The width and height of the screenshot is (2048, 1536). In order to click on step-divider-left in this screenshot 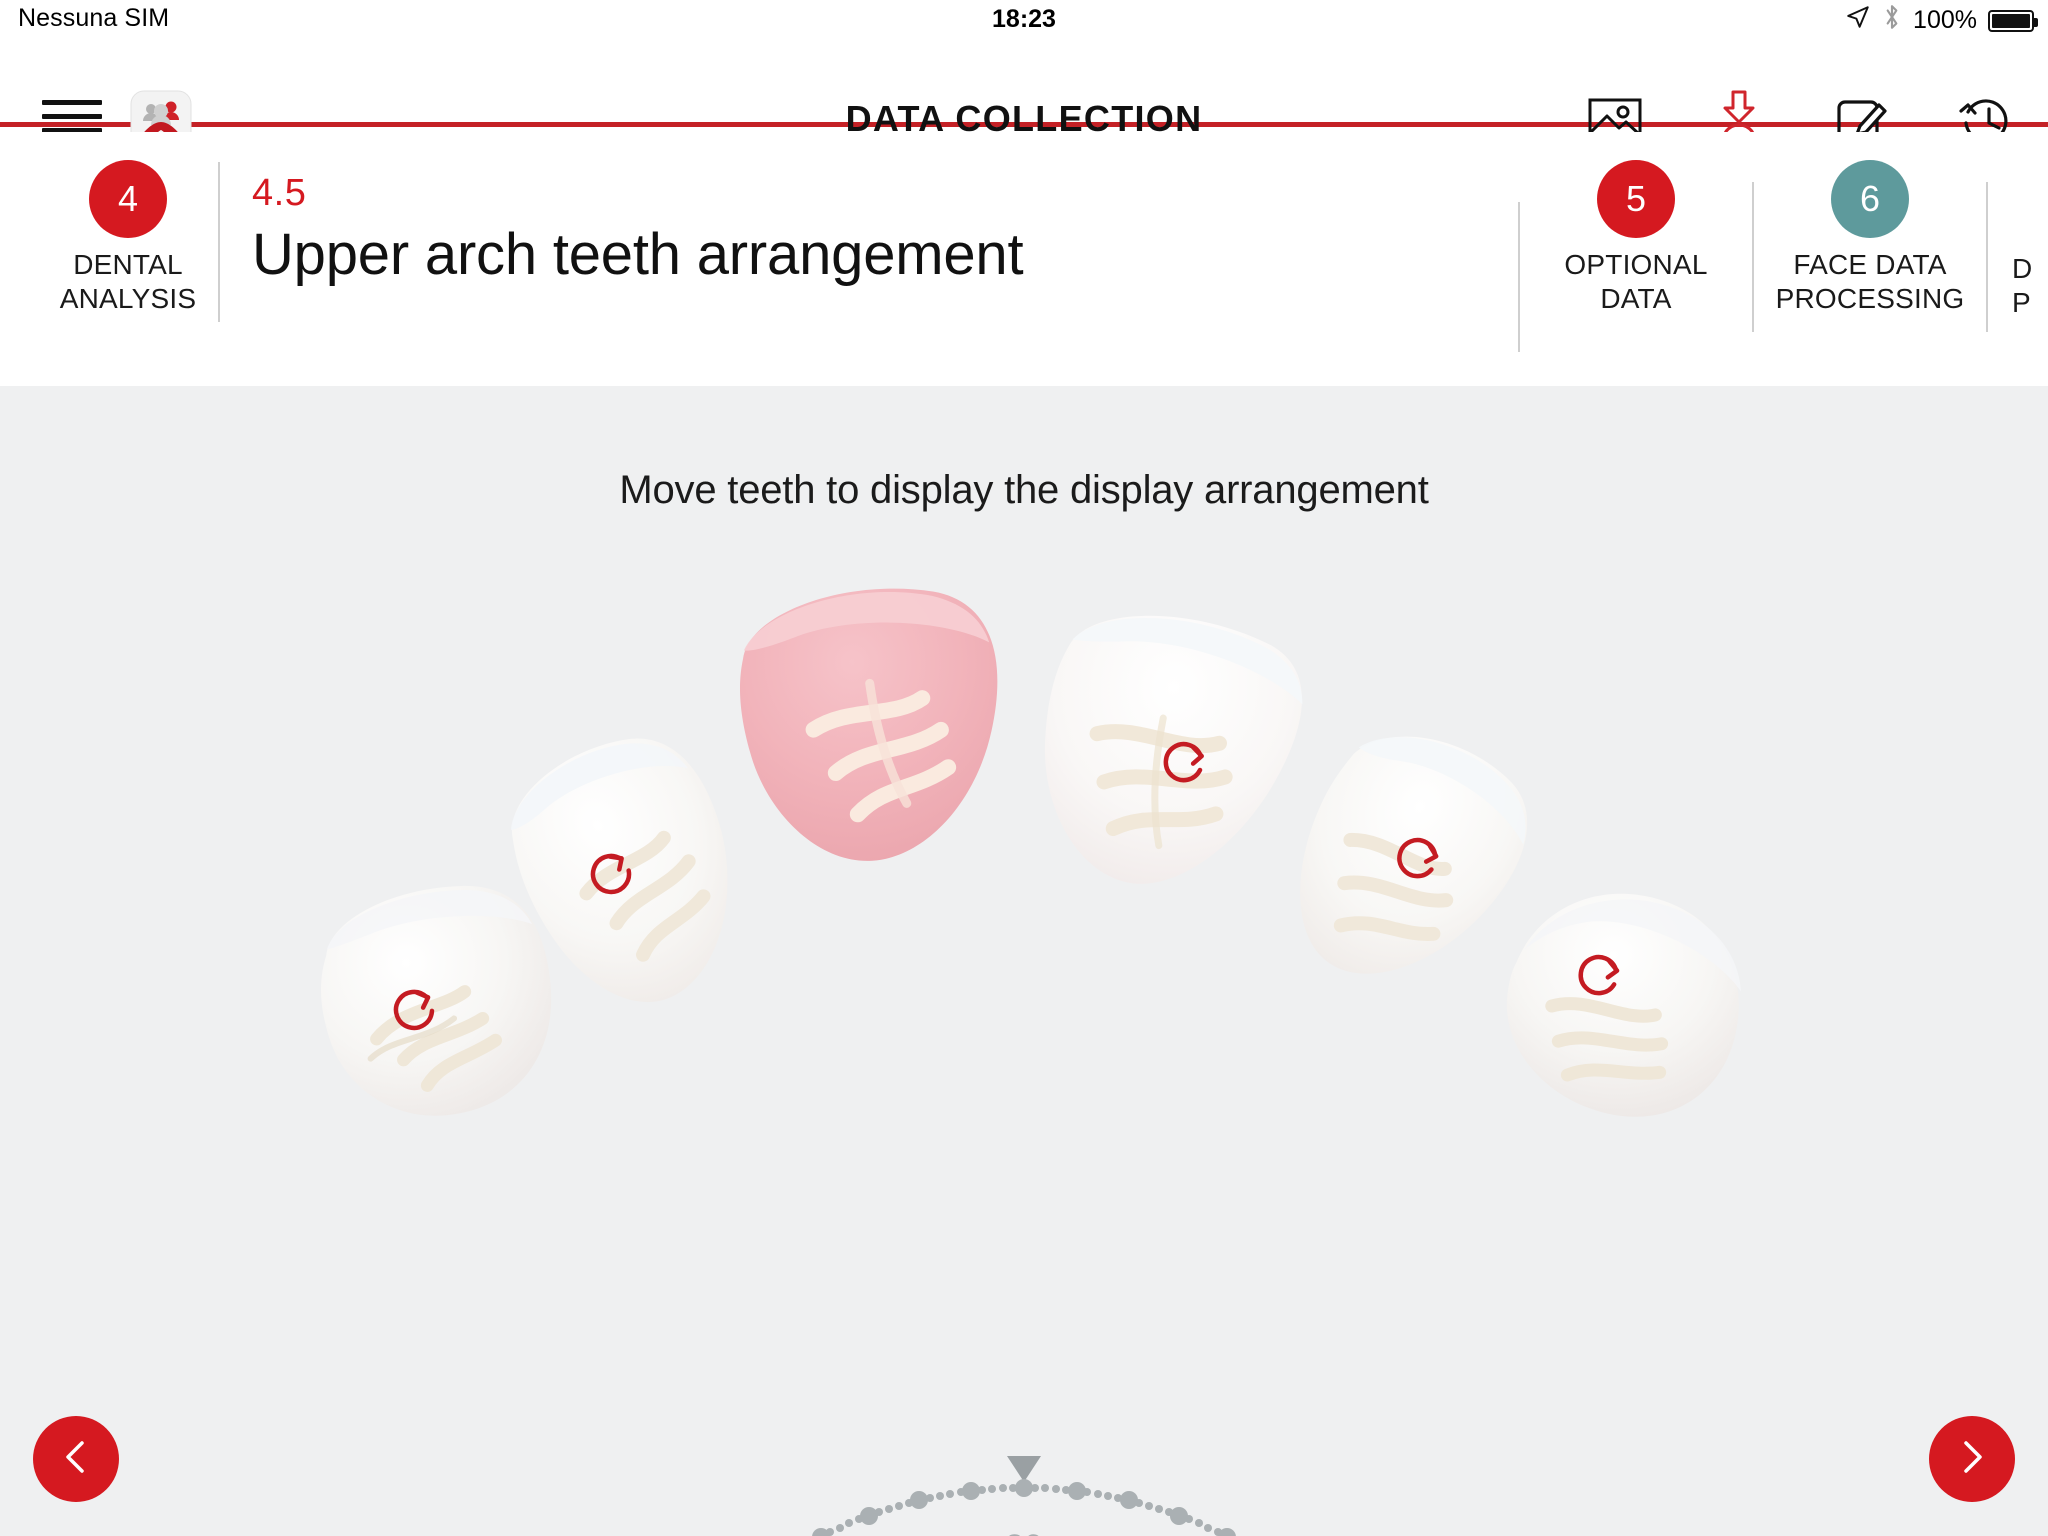, I will do `click(219, 242)`.